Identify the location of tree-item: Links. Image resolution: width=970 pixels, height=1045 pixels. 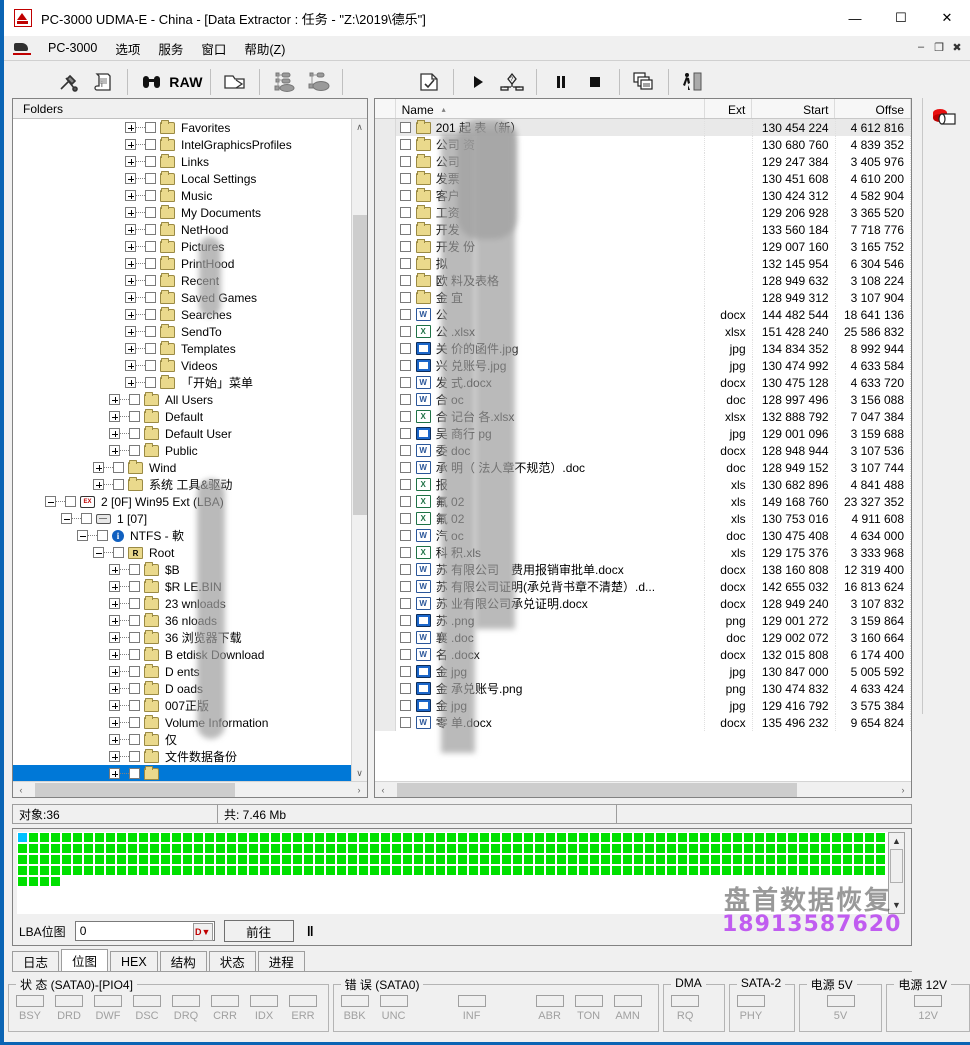
(190, 161).